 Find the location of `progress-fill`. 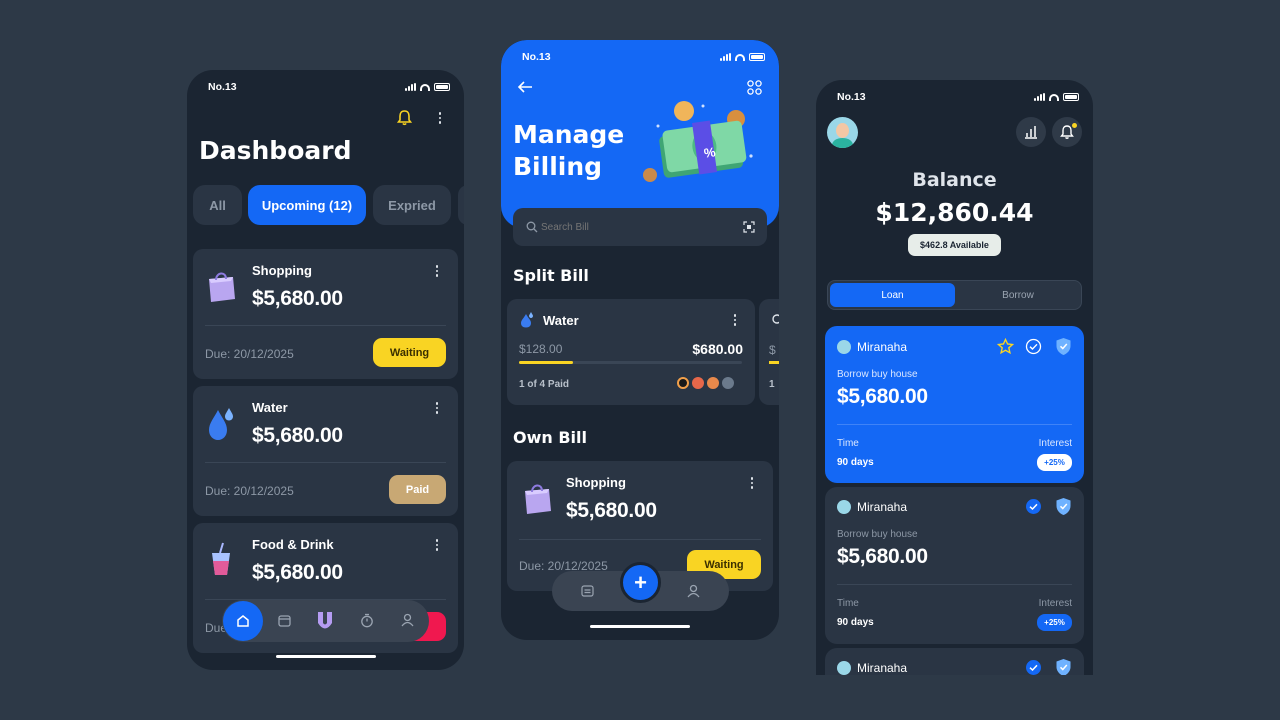

progress-fill is located at coordinates (546, 362).